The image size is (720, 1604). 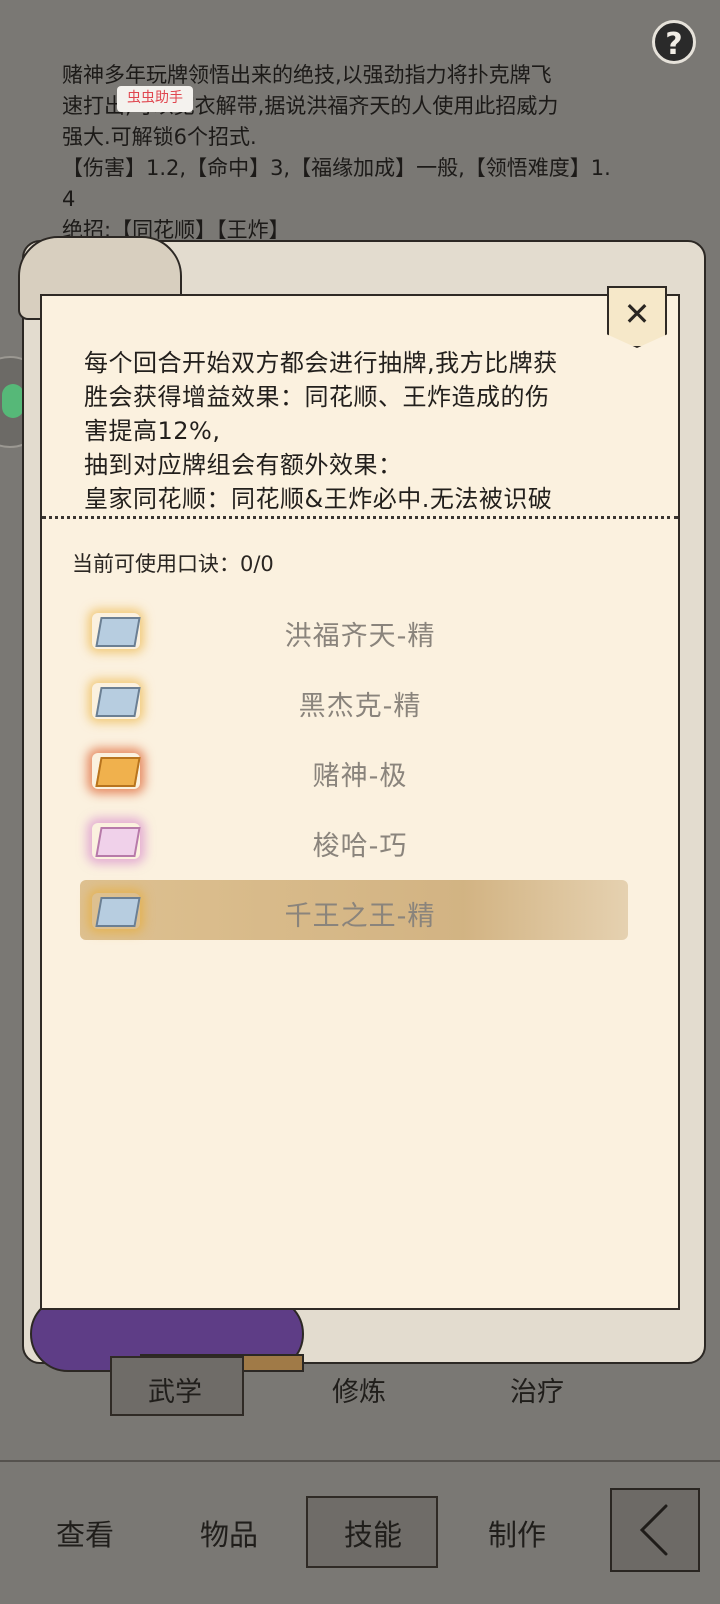 What do you see at coordinates (243, 465) in the screenshot?
I see `effect-line: 抽到对应牌组会有额外效果：` at bounding box center [243, 465].